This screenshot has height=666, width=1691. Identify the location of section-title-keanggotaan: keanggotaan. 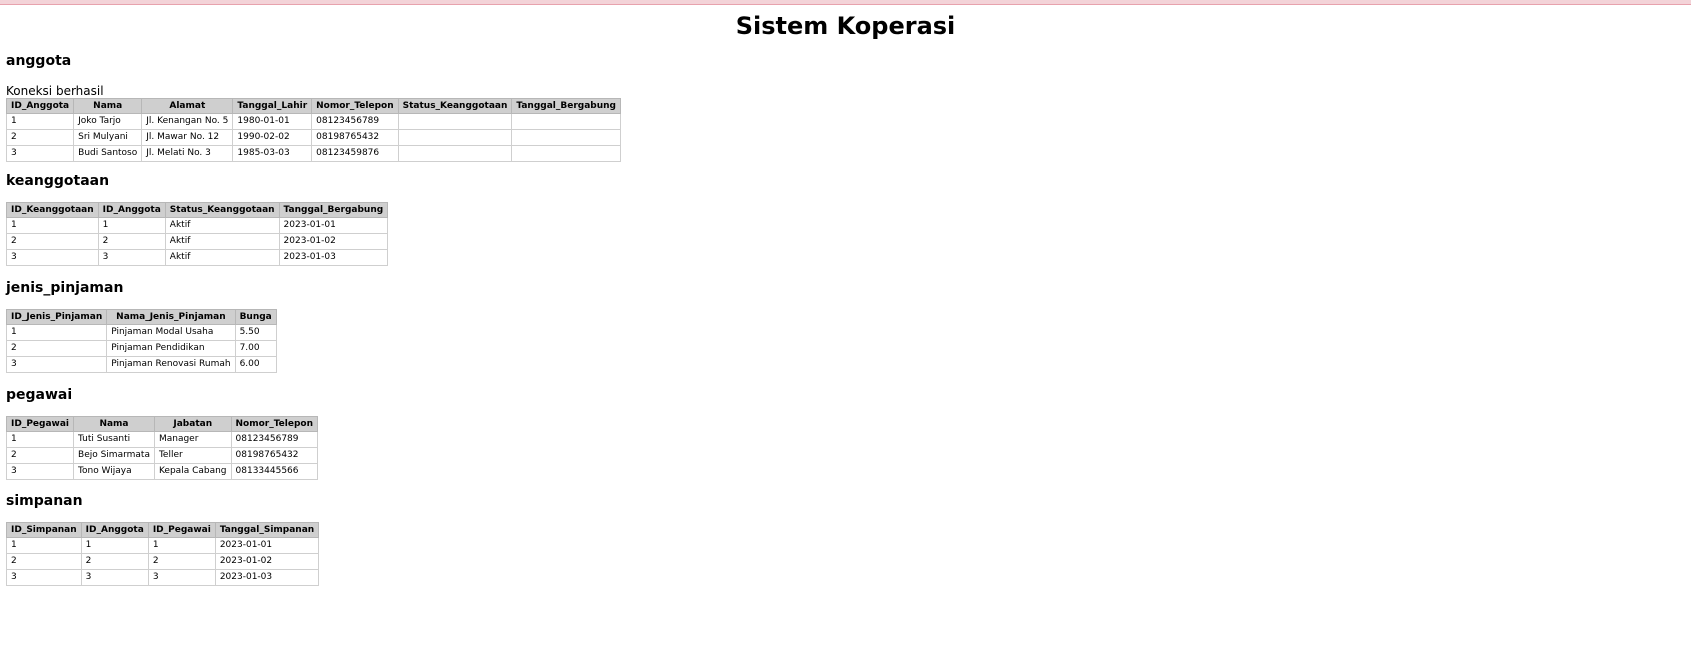
(58, 181).